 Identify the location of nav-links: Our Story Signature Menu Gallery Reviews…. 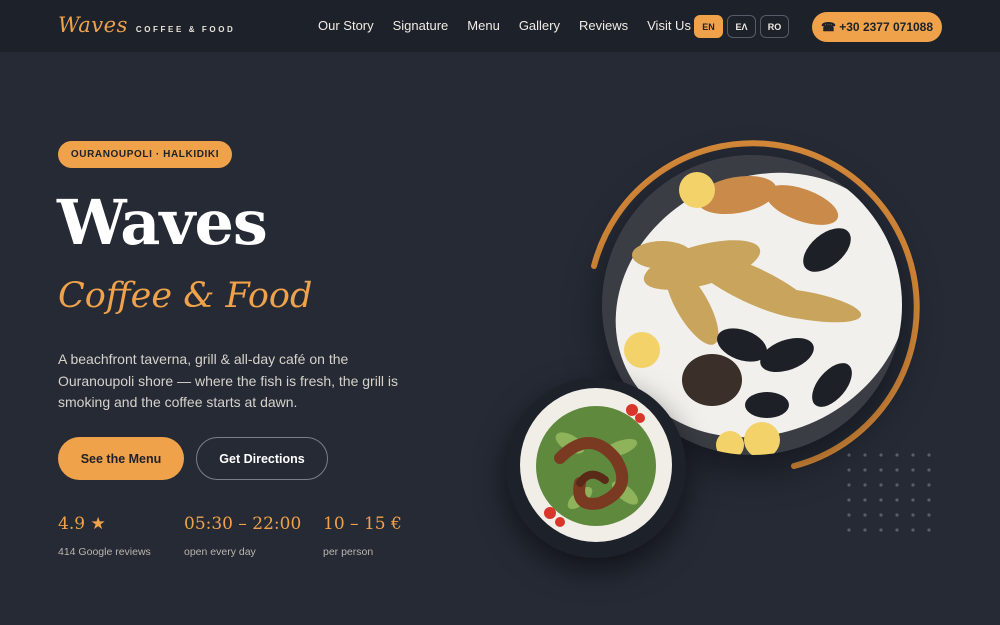
(514, 25).